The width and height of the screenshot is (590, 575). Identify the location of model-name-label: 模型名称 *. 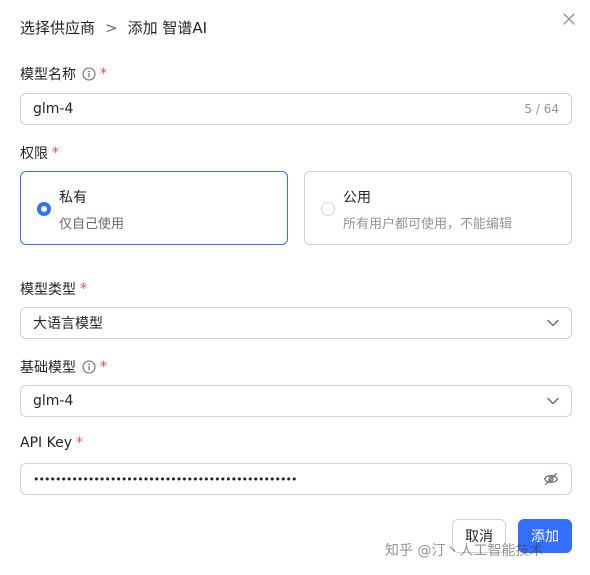
(63, 74).